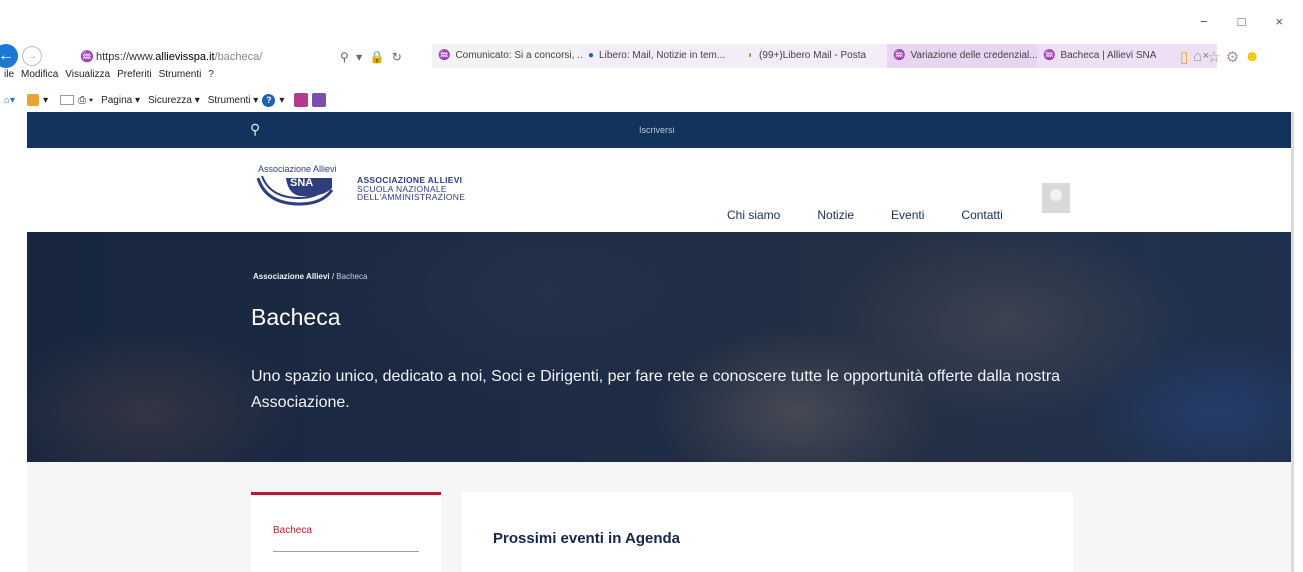 This screenshot has width=1303, height=572. I want to click on maximize-button: □, so click(1242, 21).